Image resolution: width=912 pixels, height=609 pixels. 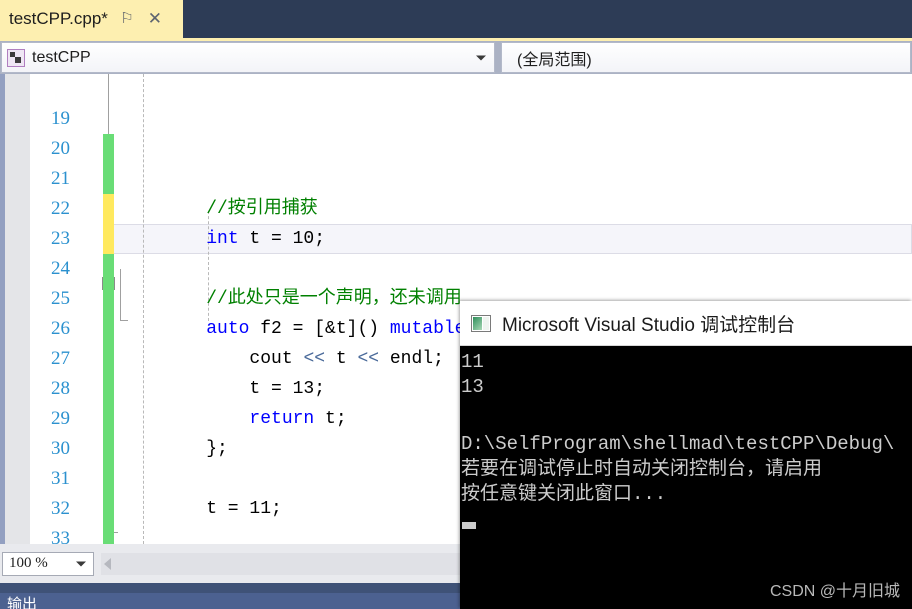 I want to click on console-window-icon, so click(x=481, y=323).